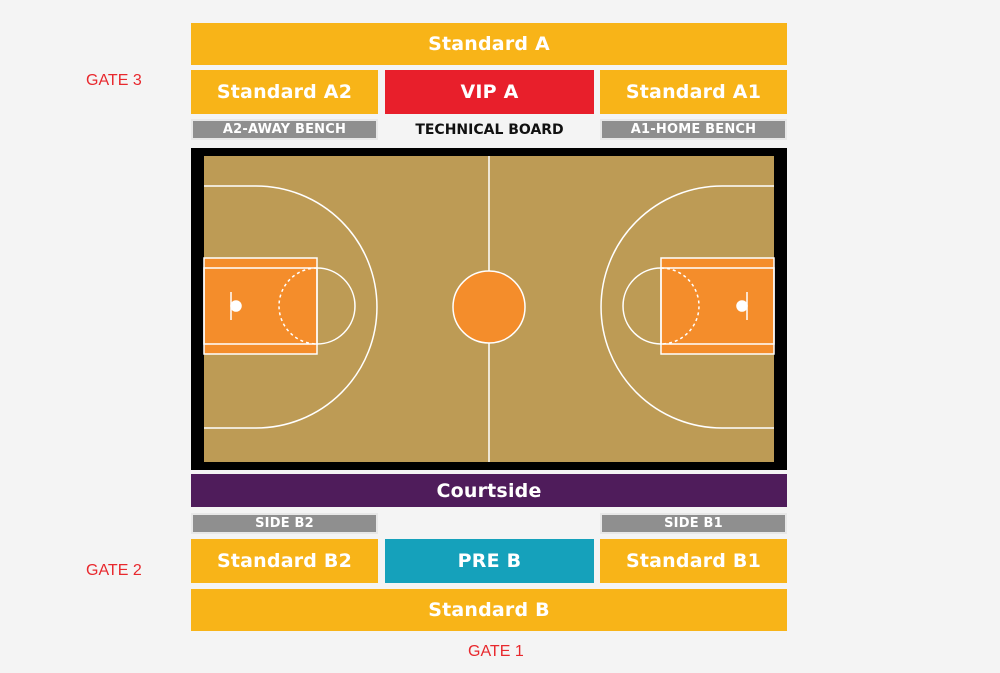  Describe the element at coordinates (489, 610) in the screenshot. I see `section-standard-b: Standard B` at that location.